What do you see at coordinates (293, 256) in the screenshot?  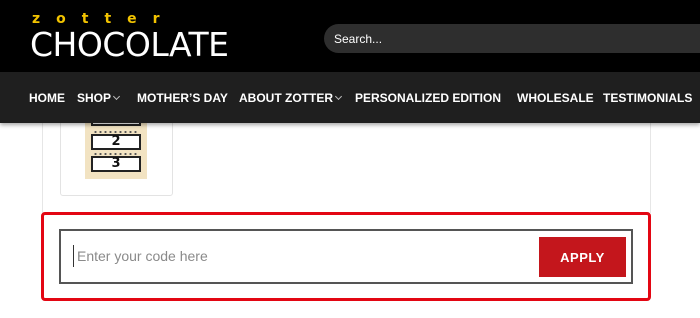 I see `coupon-code-input` at bounding box center [293, 256].